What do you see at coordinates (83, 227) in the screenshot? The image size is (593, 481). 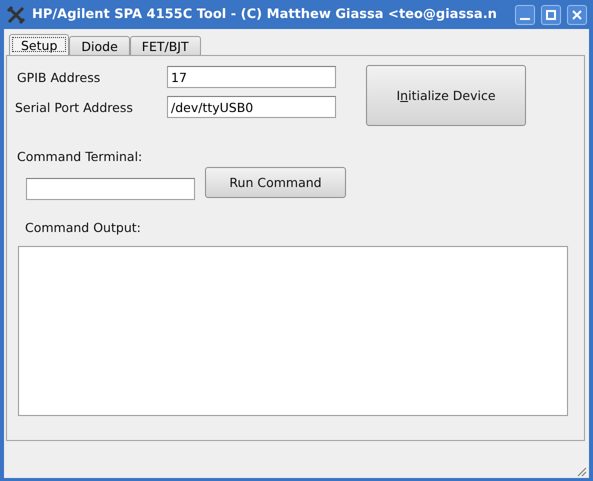 I see `section-label: Command Output:` at bounding box center [83, 227].